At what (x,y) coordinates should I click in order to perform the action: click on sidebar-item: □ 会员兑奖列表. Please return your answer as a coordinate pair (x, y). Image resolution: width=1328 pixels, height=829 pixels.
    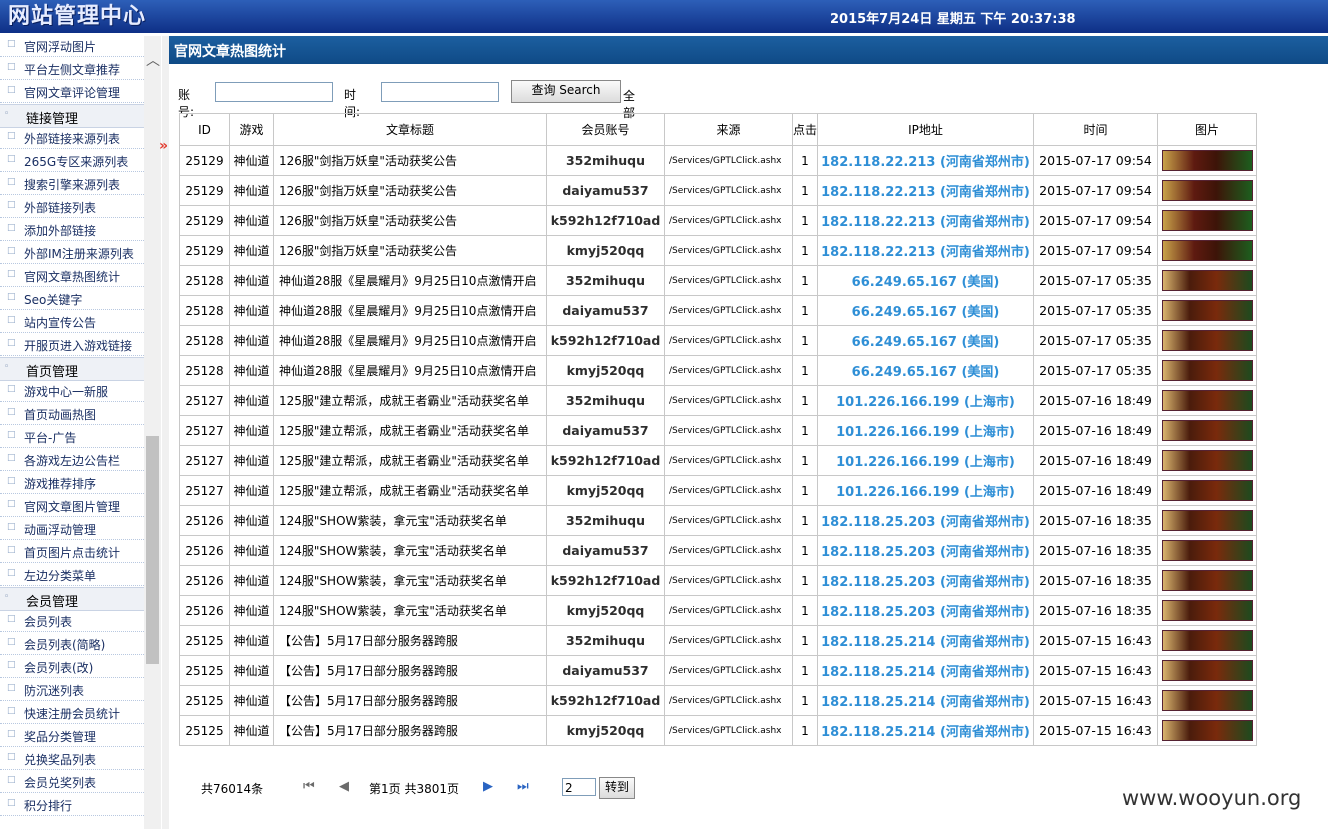
    Looking at the image, I should click on (72, 782).